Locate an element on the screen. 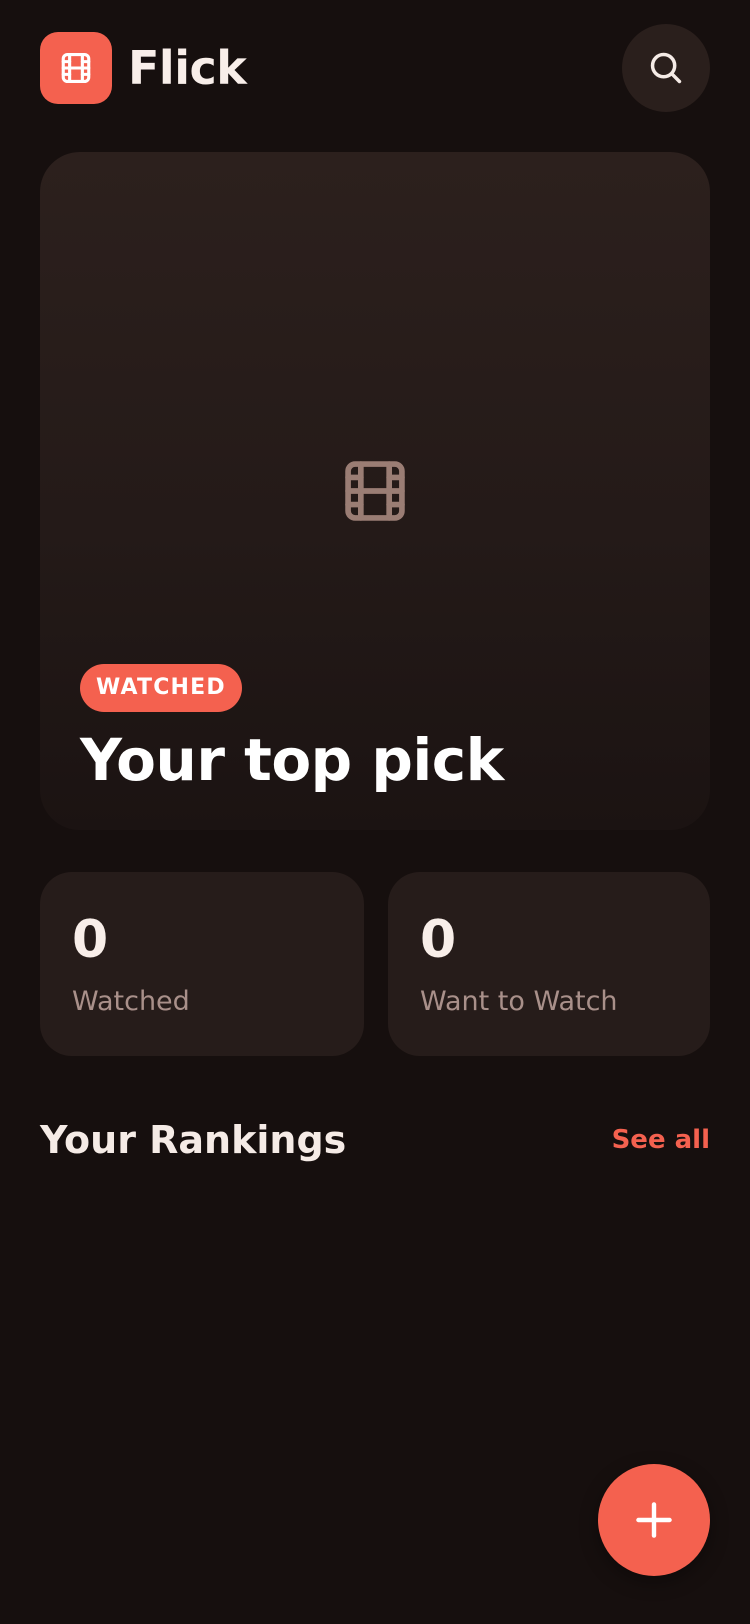  search-button is located at coordinates (666, 68).